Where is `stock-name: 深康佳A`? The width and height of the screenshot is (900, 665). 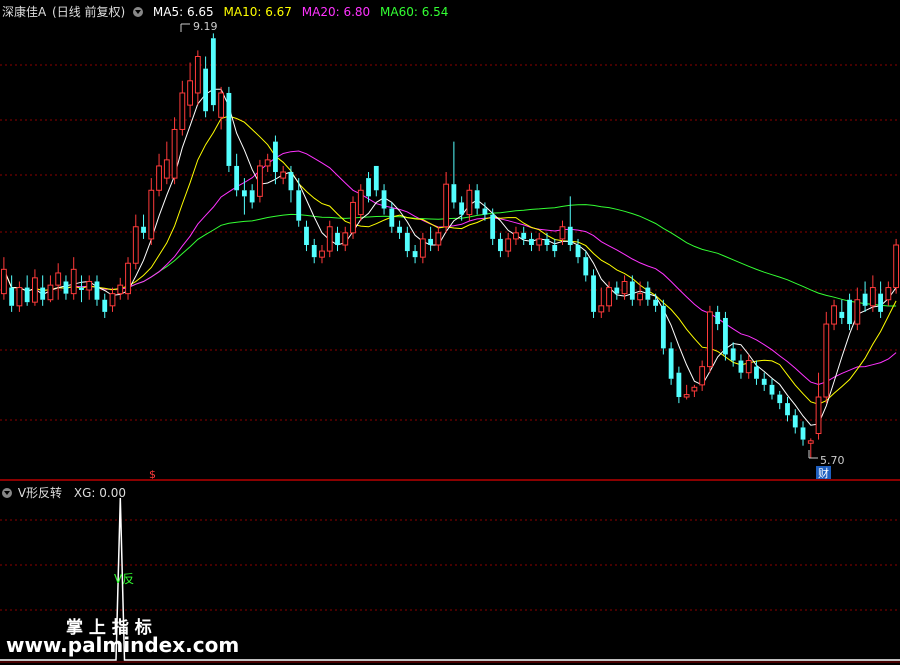 stock-name: 深康佳A is located at coordinates (24, 12).